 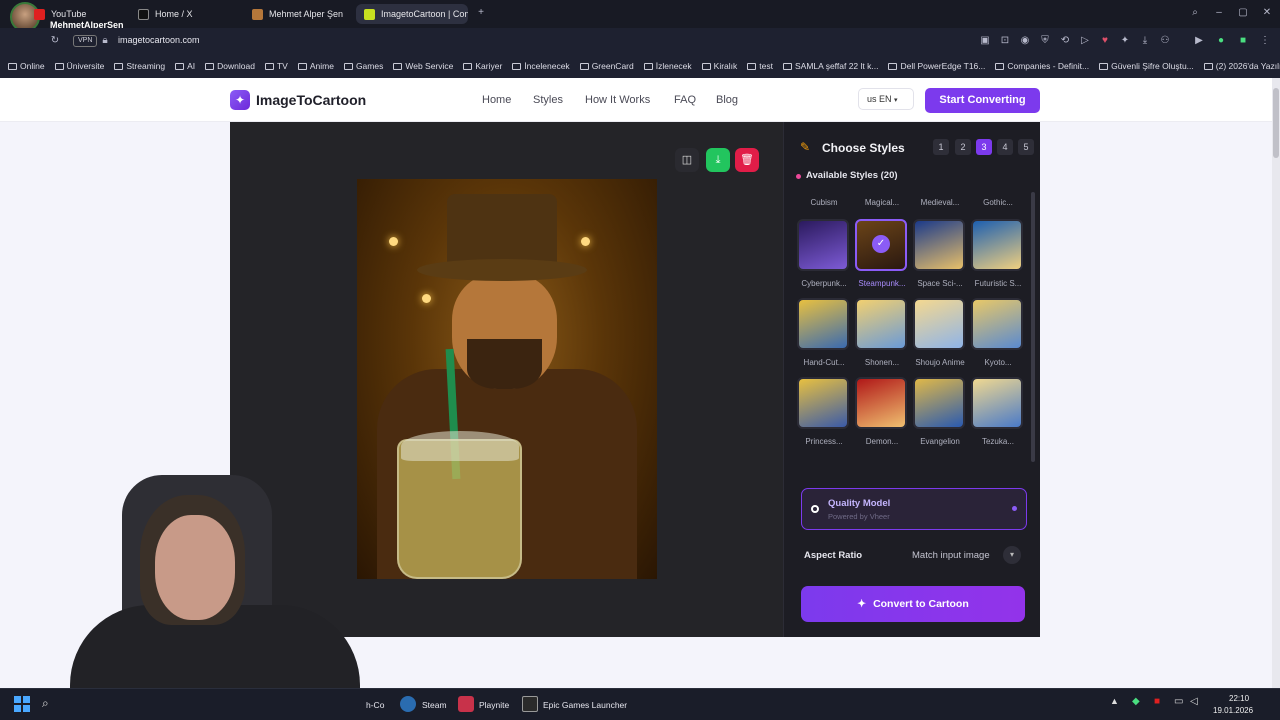 I want to click on close-icon: ✕, so click(x=1267, y=13).